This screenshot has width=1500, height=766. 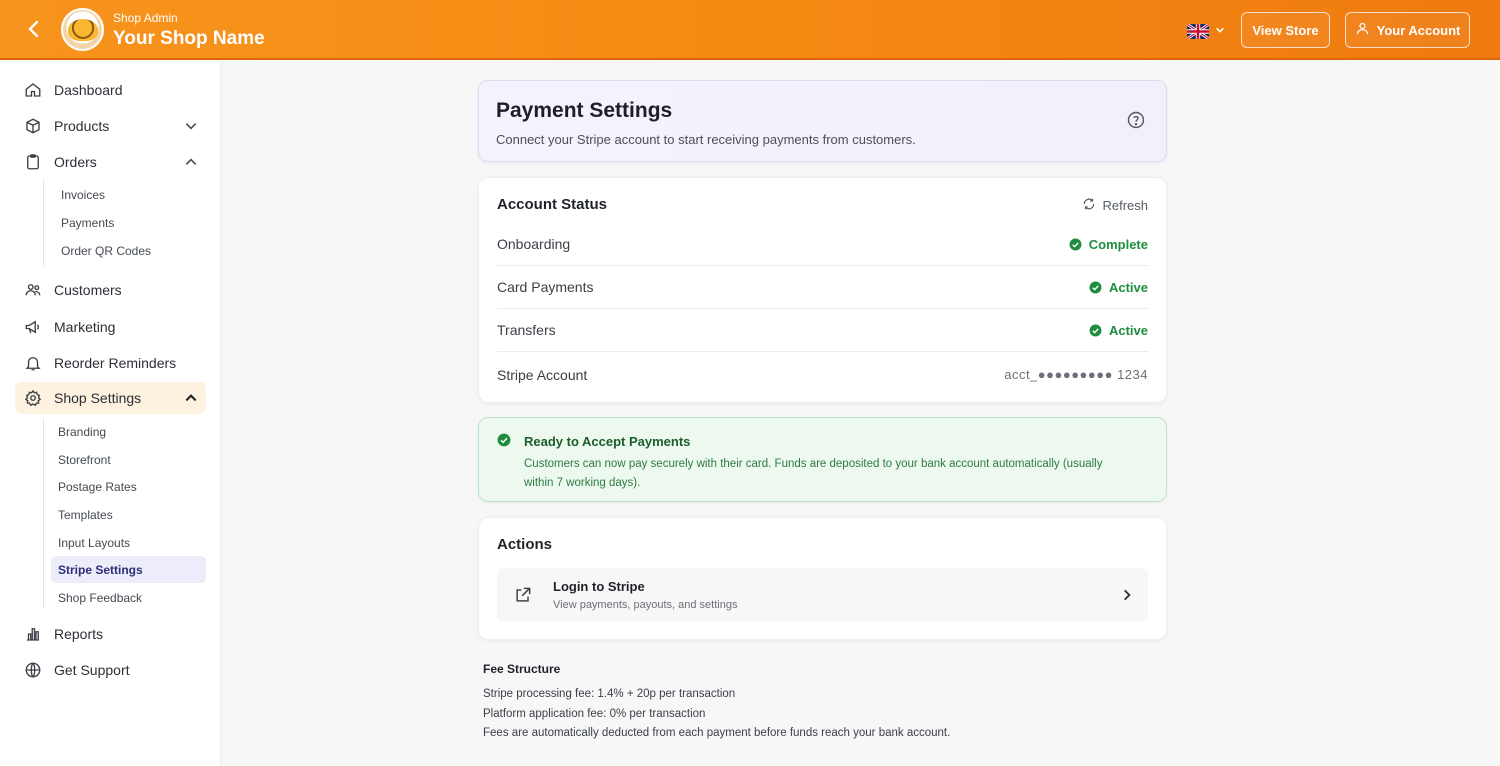 What do you see at coordinates (33, 290) in the screenshot?
I see `users-icon` at bounding box center [33, 290].